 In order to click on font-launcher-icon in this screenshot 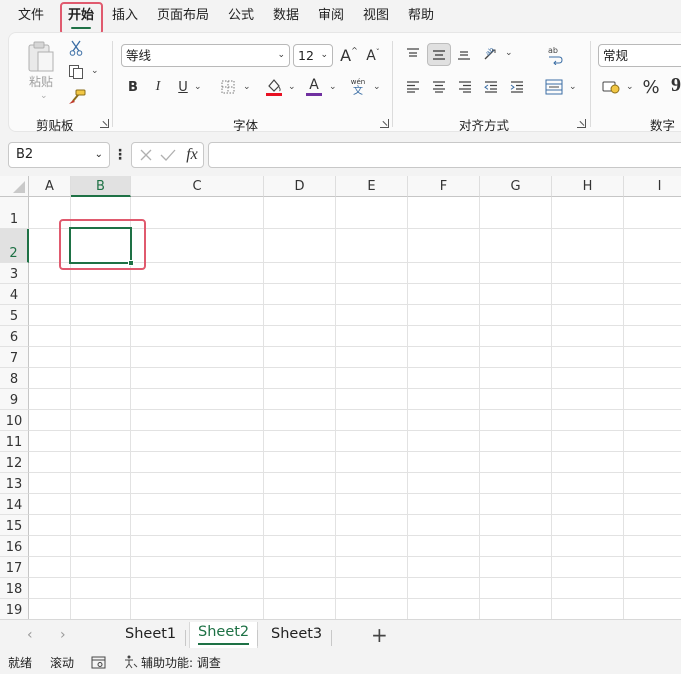, I will do `click(384, 123)`.